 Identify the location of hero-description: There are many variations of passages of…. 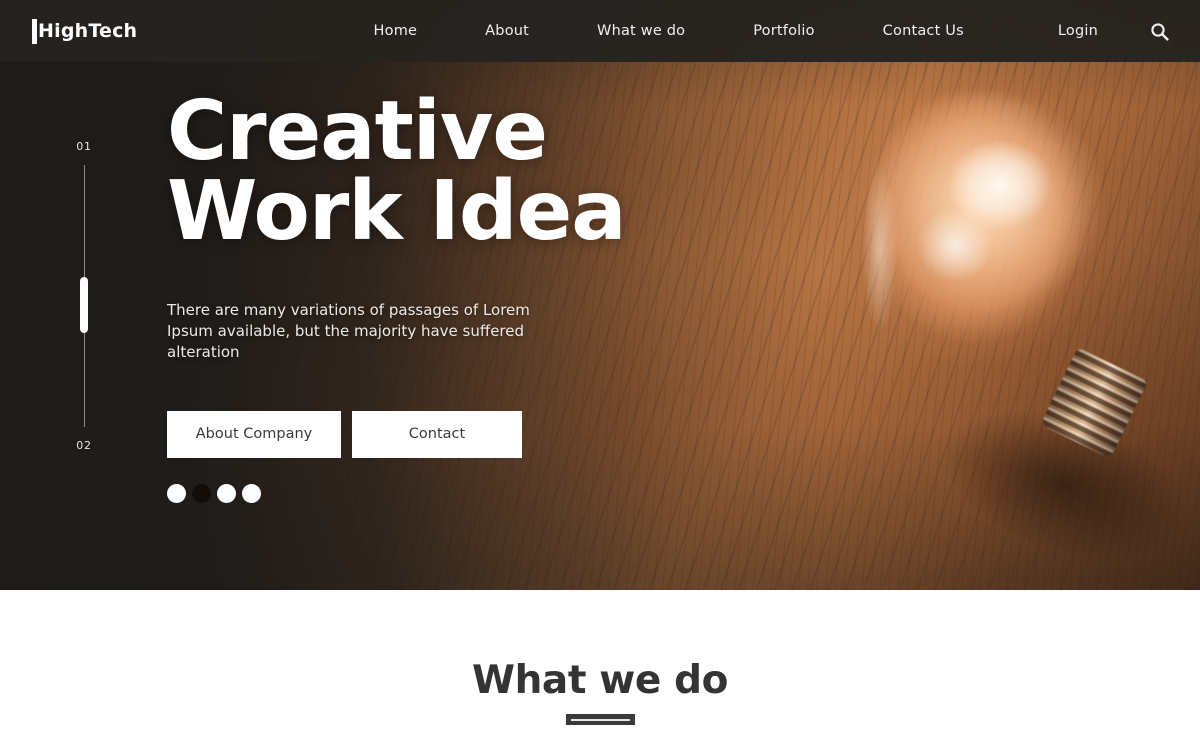
(348, 331).